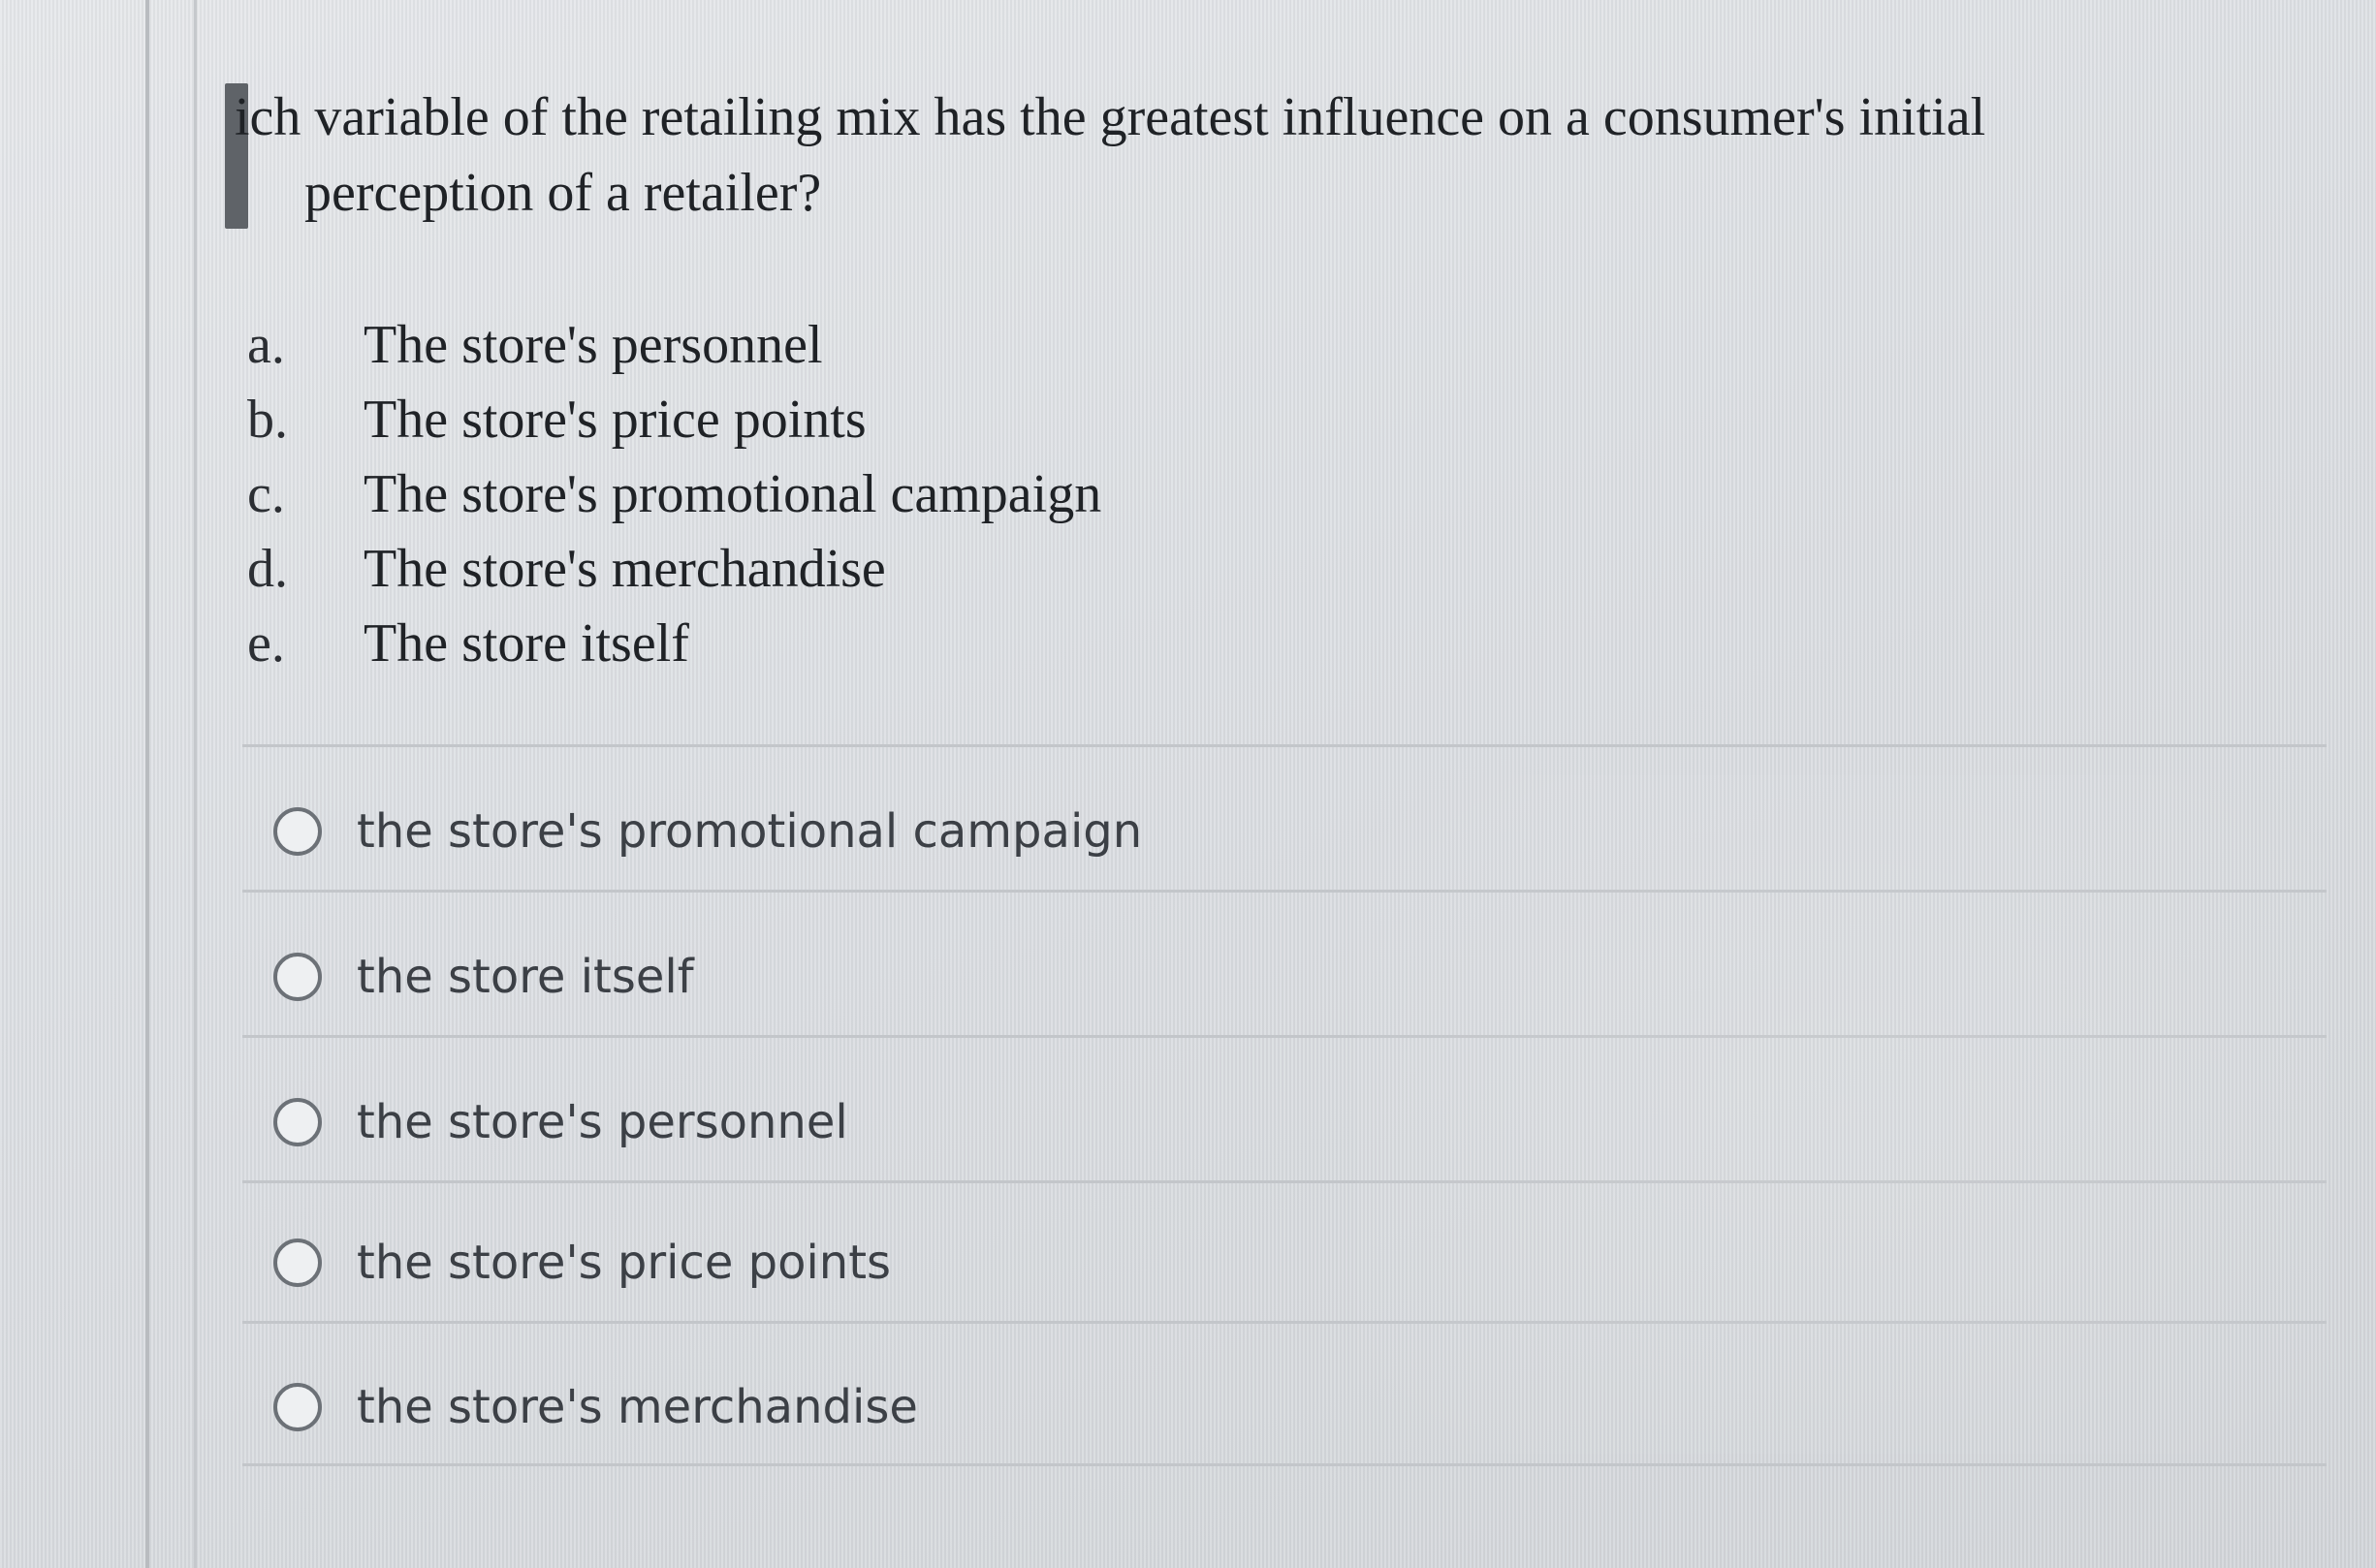  What do you see at coordinates (267, 569) in the screenshot?
I see `option-letter: d.` at bounding box center [267, 569].